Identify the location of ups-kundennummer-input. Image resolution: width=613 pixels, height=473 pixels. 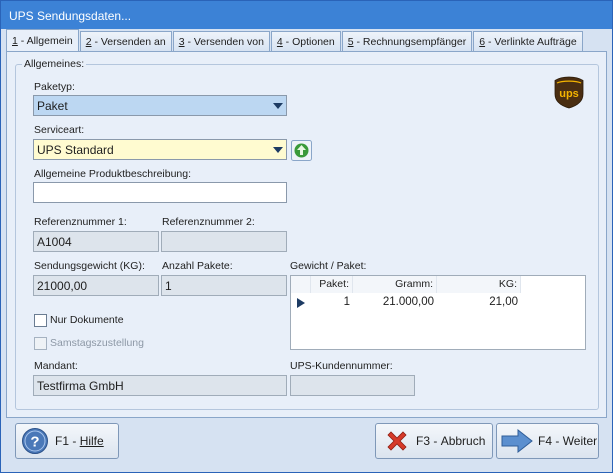
(352, 385).